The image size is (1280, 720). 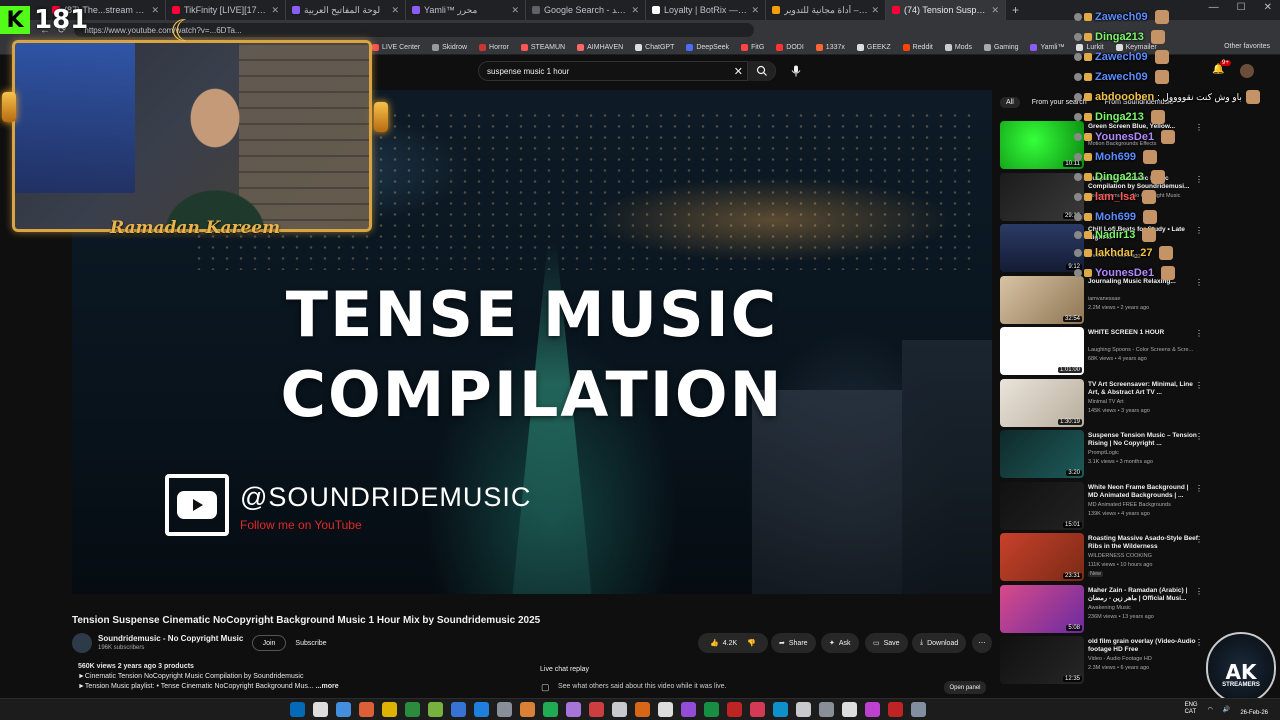 I want to click on bookmark-item: Gaming, so click(x=1000, y=47).